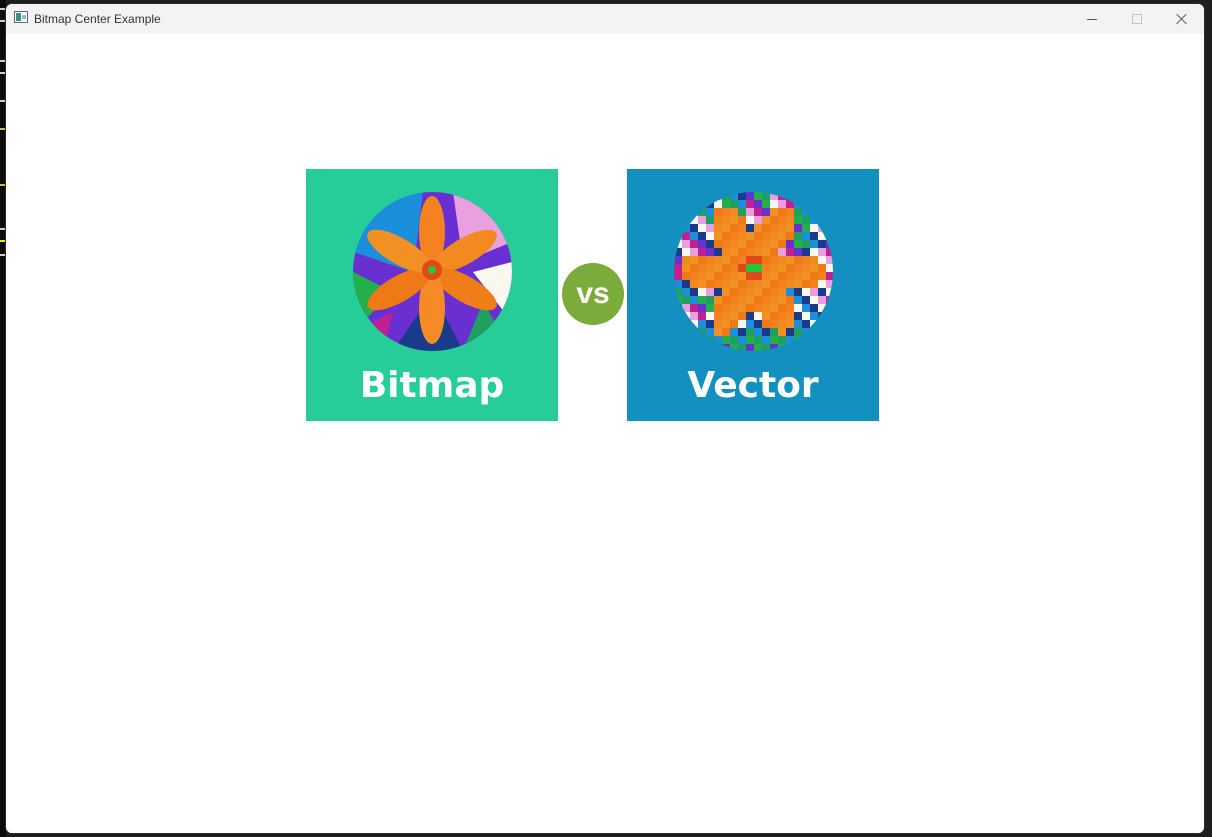 The image size is (1212, 837). I want to click on close-icon, so click(1182, 19).